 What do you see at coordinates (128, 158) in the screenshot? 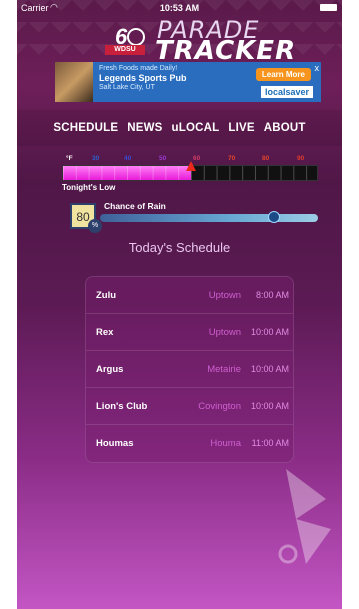
I see `temperature-tick: 40` at bounding box center [128, 158].